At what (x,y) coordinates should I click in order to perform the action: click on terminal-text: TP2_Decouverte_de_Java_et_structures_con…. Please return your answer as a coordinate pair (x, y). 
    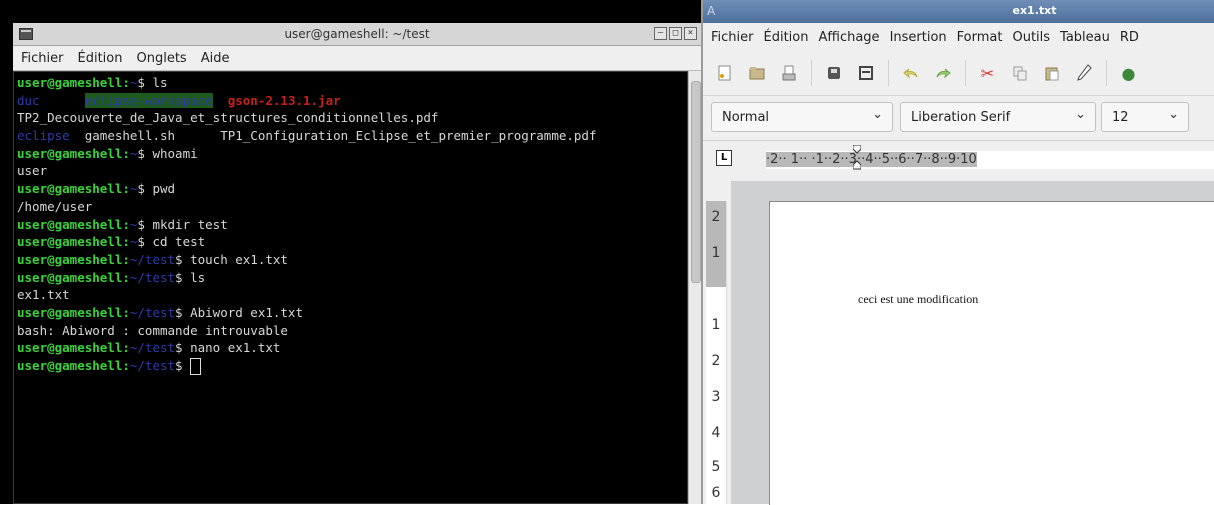
    Looking at the image, I should click on (228, 118).